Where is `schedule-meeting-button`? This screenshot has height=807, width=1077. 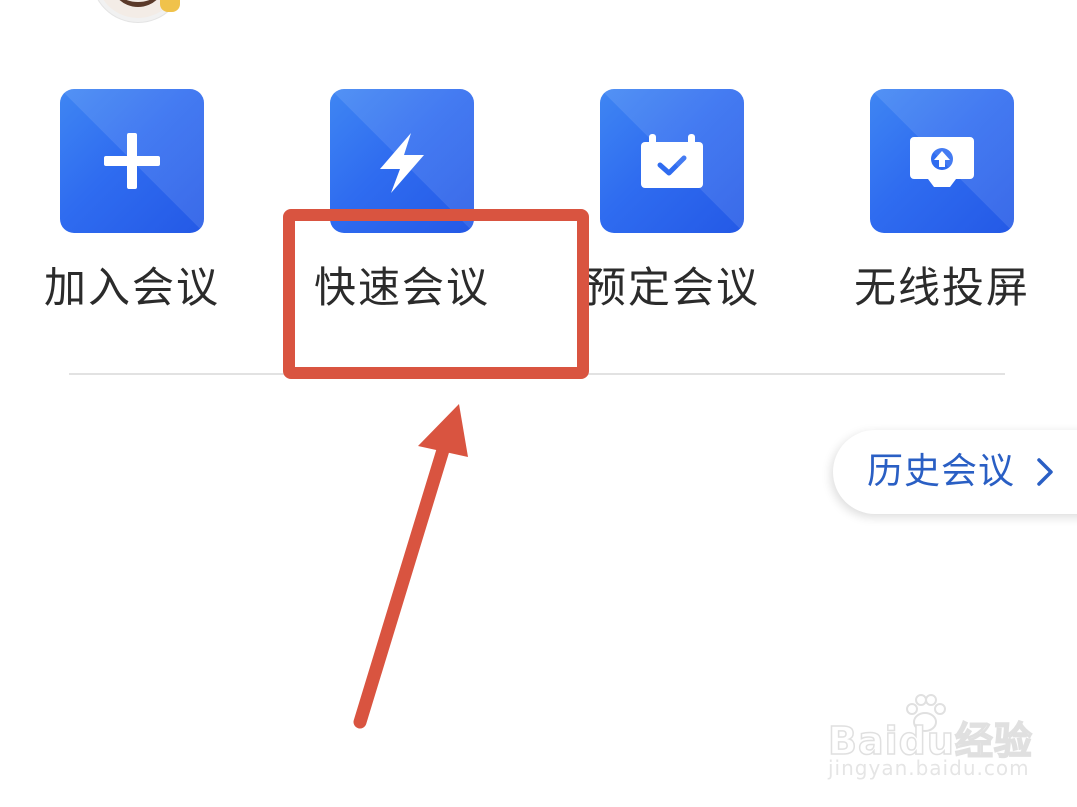
schedule-meeting-button is located at coordinates (672, 161).